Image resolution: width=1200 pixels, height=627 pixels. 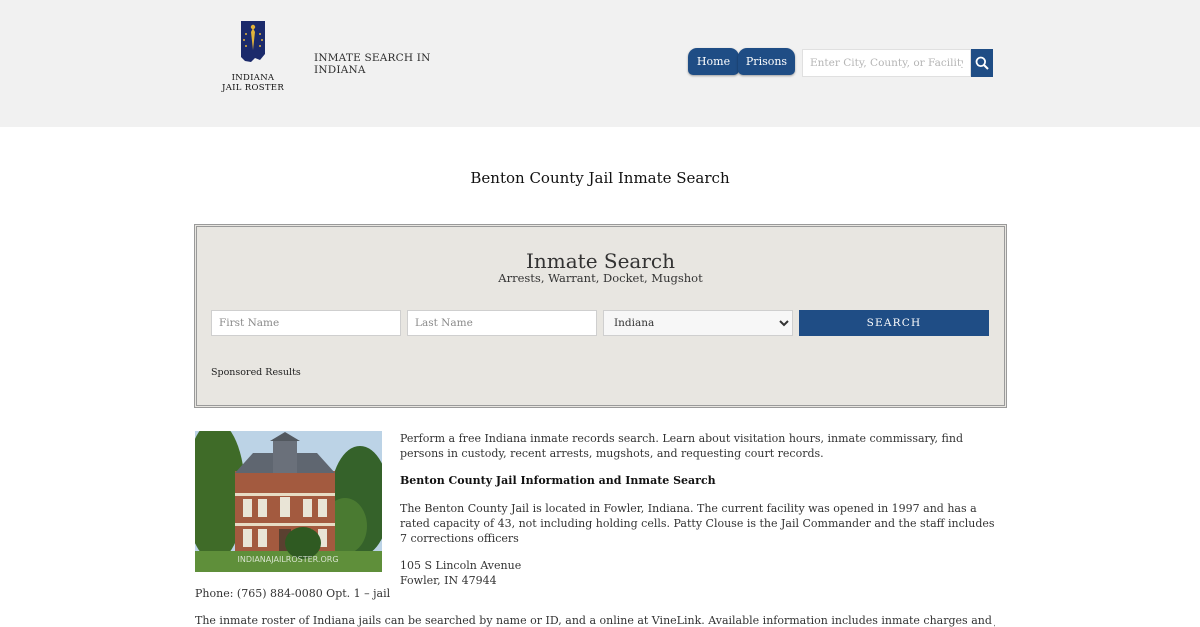 What do you see at coordinates (256, 372) in the screenshot?
I see `sponsored-results-label: Sponsored Results` at bounding box center [256, 372].